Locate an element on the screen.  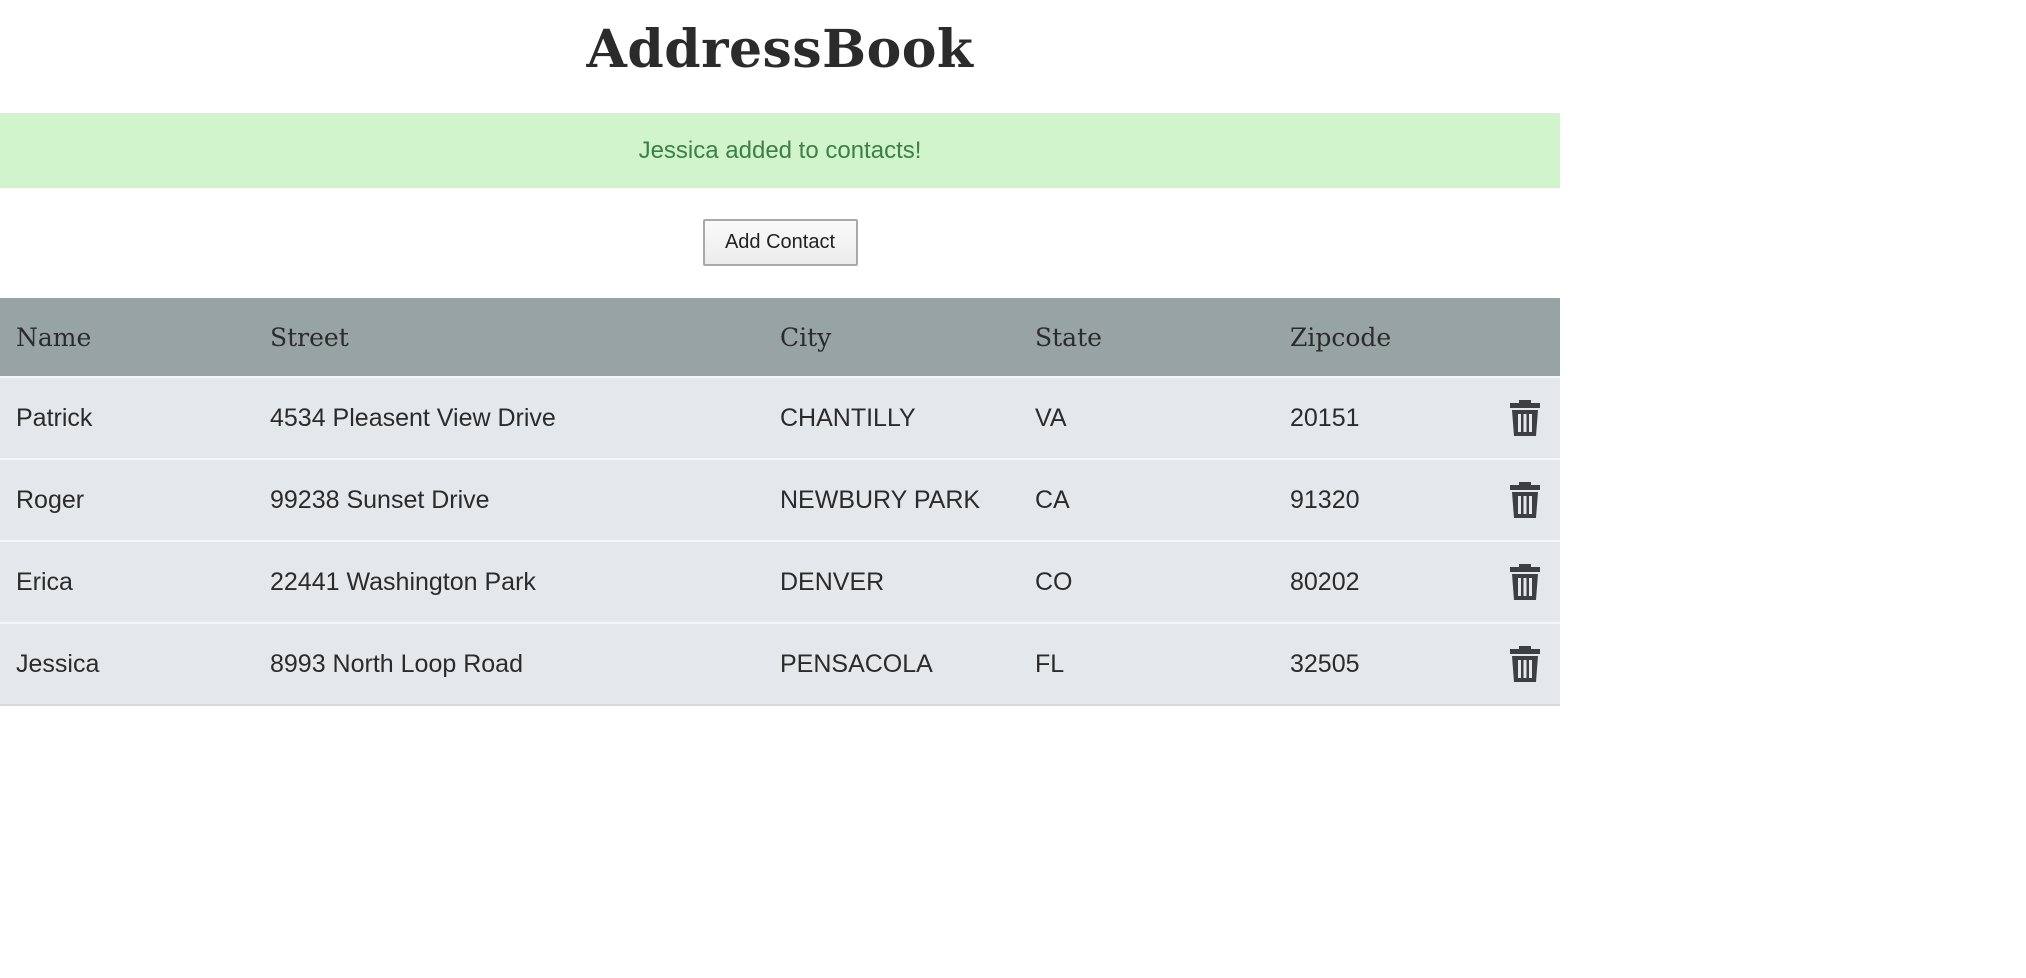
column-header-zipcode: Zipcode is located at coordinates (1341, 337).